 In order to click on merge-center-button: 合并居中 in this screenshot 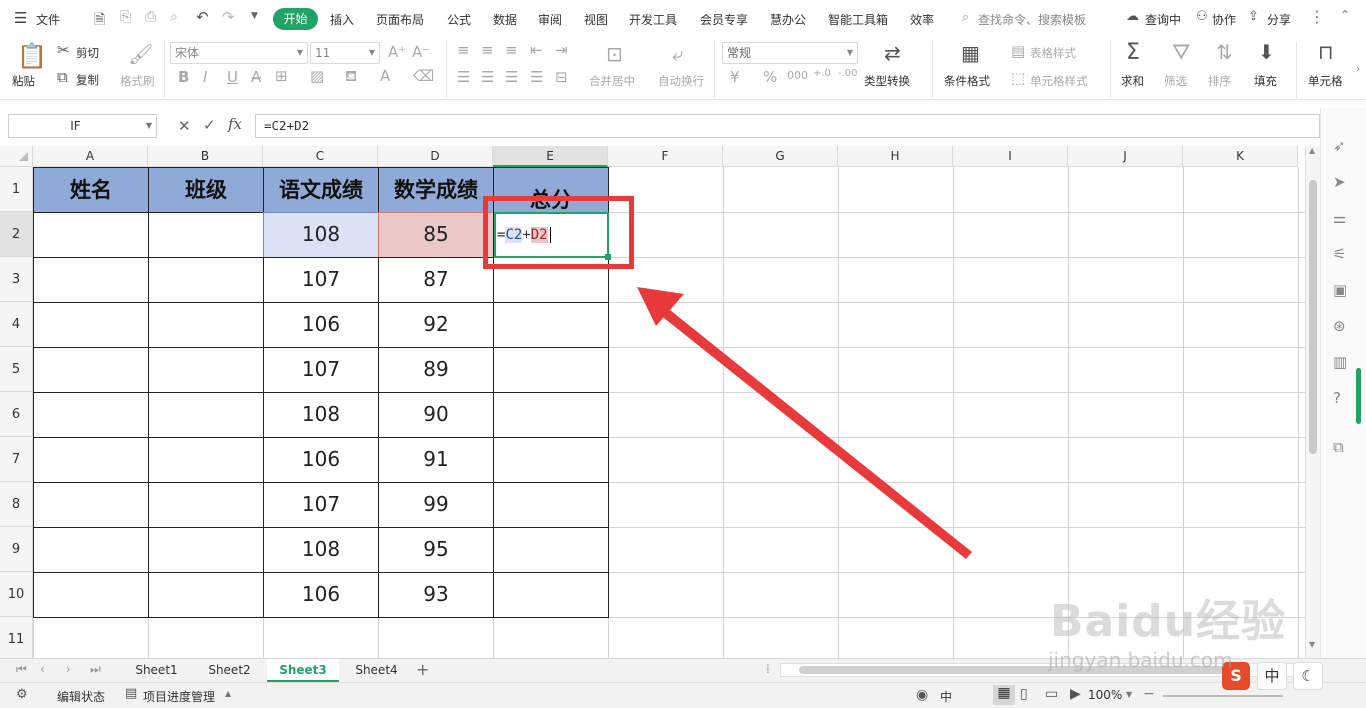, I will do `click(612, 81)`.